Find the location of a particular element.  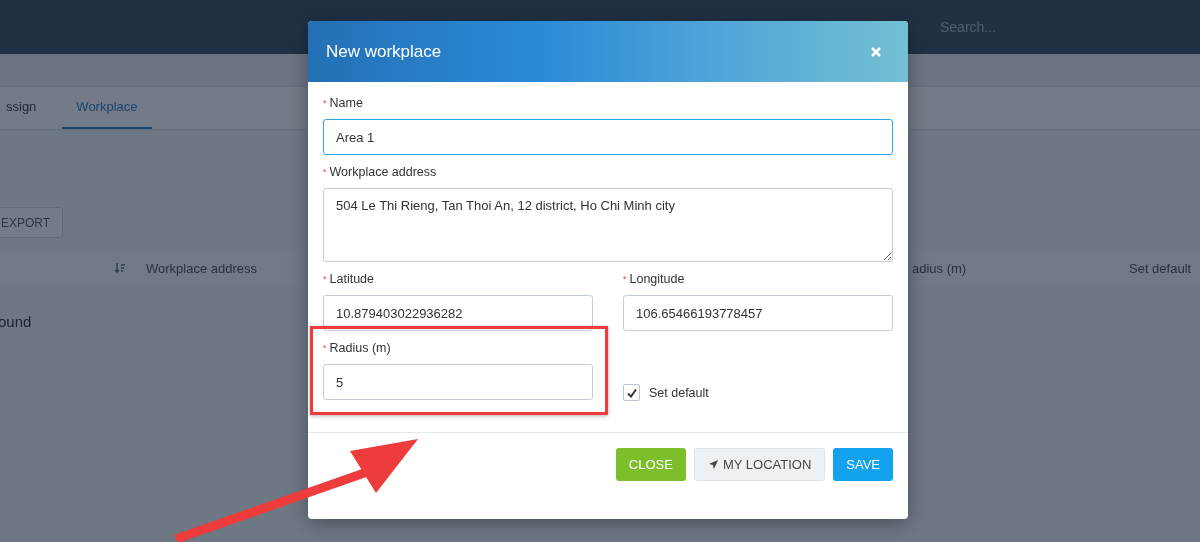

checkbox is located at coordinates (631, 392).